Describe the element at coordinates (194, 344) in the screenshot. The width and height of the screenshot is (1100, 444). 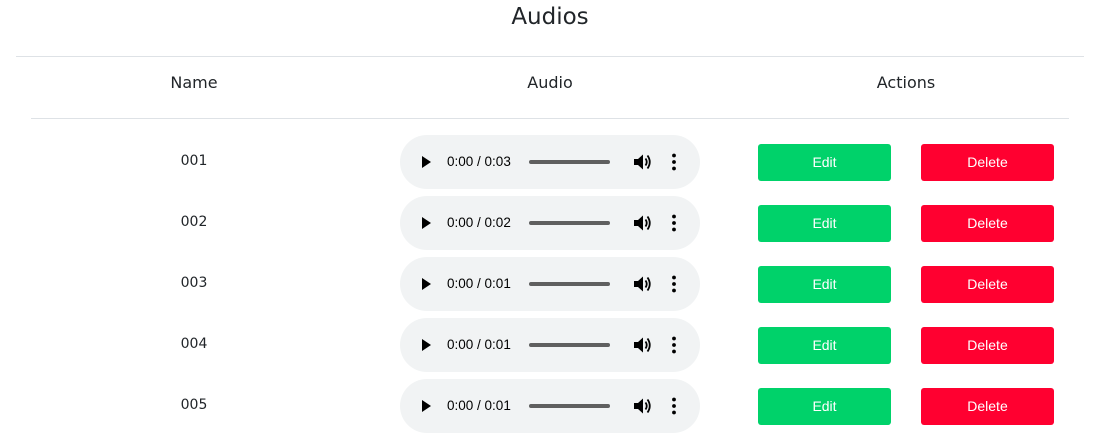
I see `audio-name: 004` at that location.